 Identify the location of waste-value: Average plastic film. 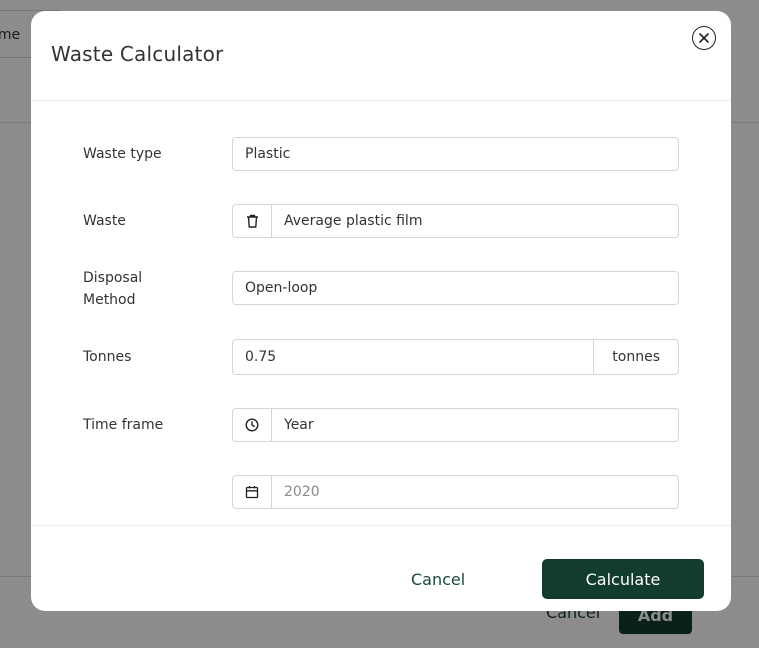
(353, 221).